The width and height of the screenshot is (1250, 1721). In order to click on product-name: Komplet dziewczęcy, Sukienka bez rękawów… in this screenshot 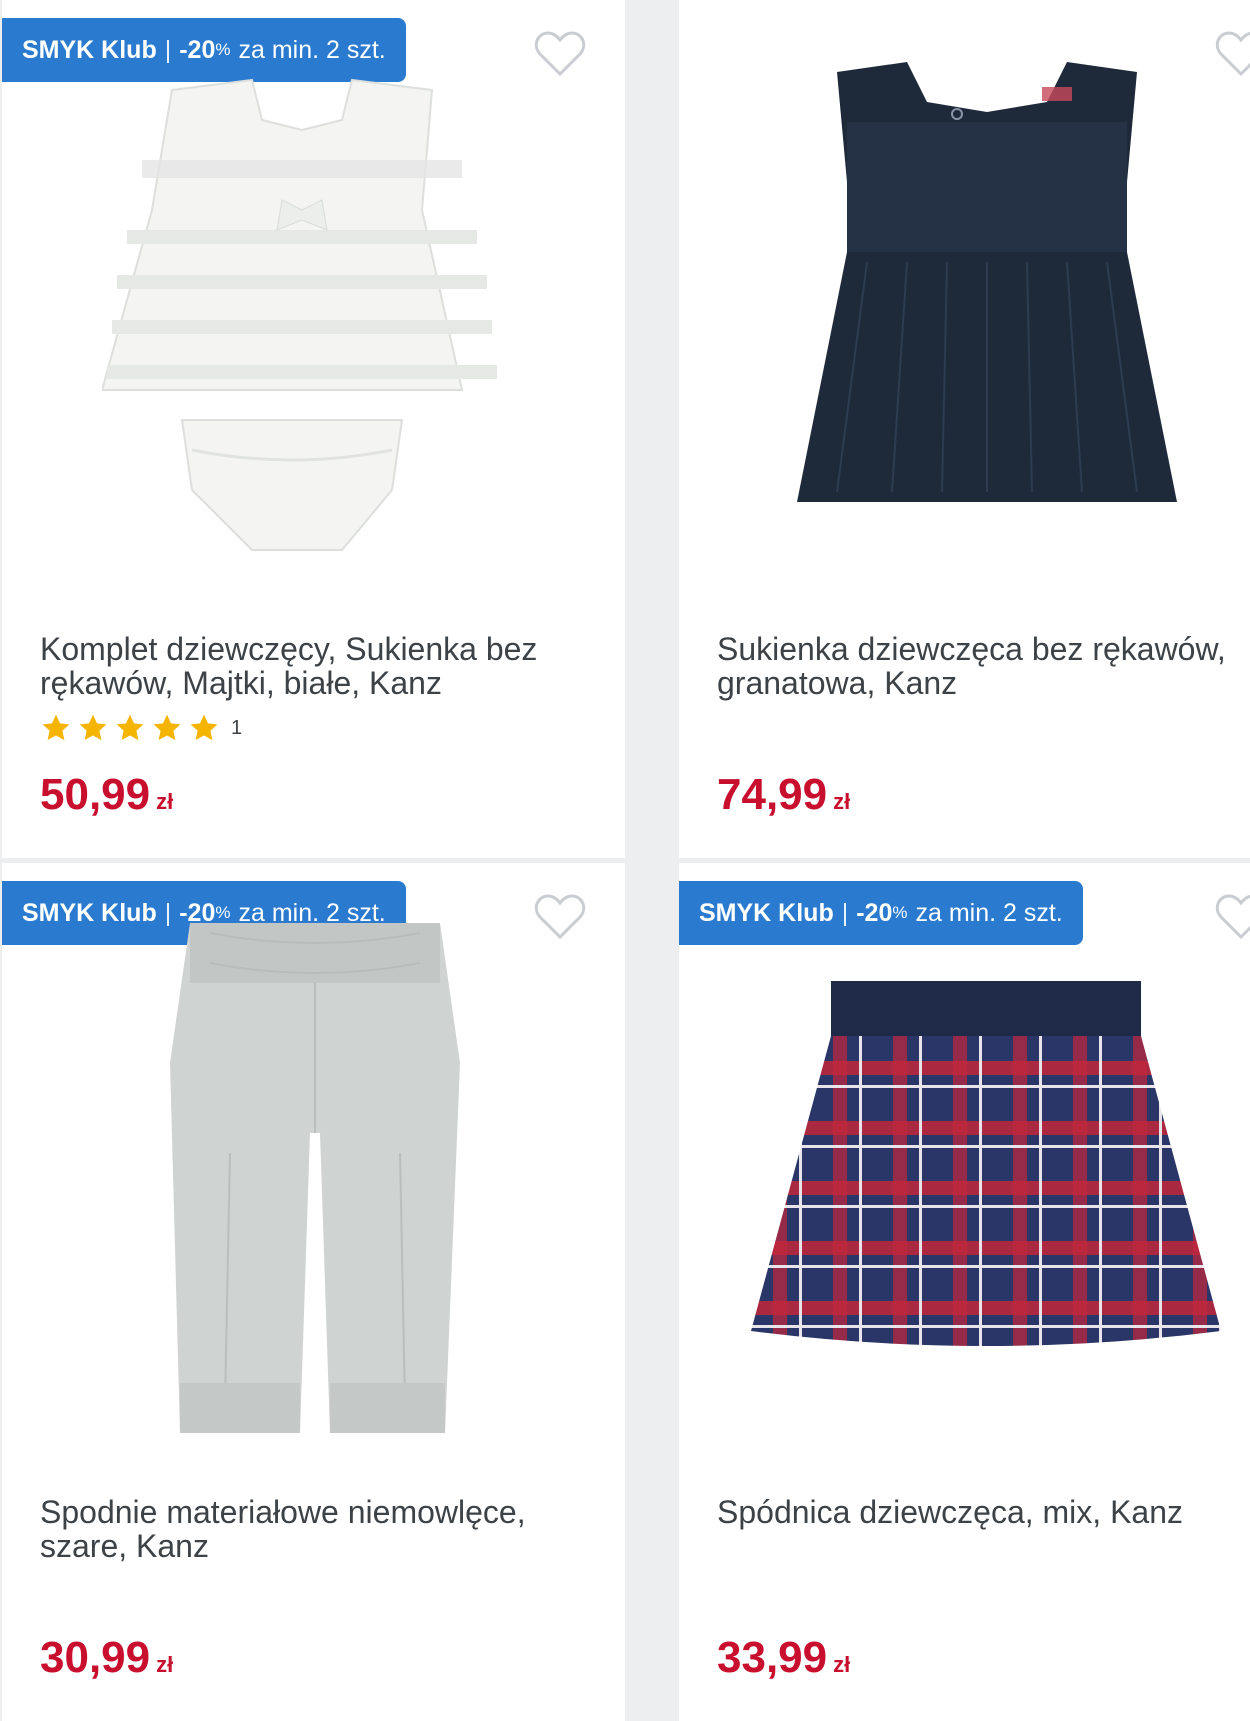, I will do `click(320, 666)`.